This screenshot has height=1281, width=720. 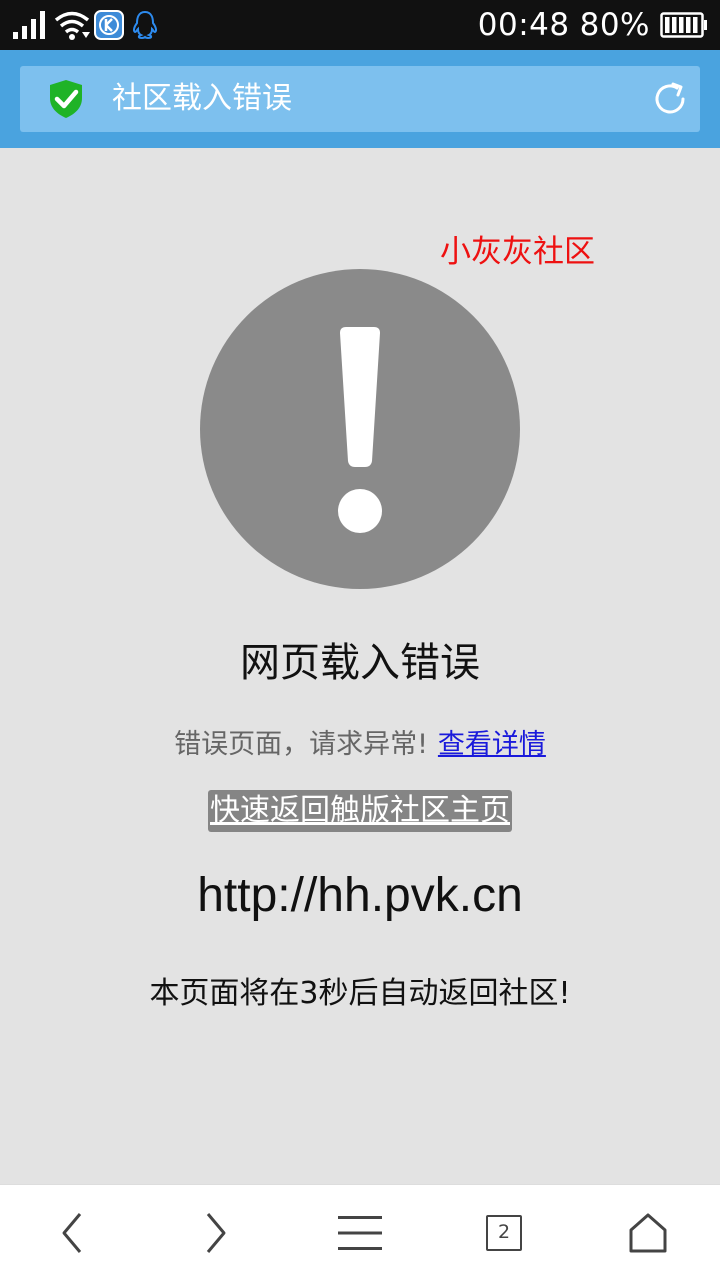 I want to click on menu-icon, so click(x=360, y=1233).